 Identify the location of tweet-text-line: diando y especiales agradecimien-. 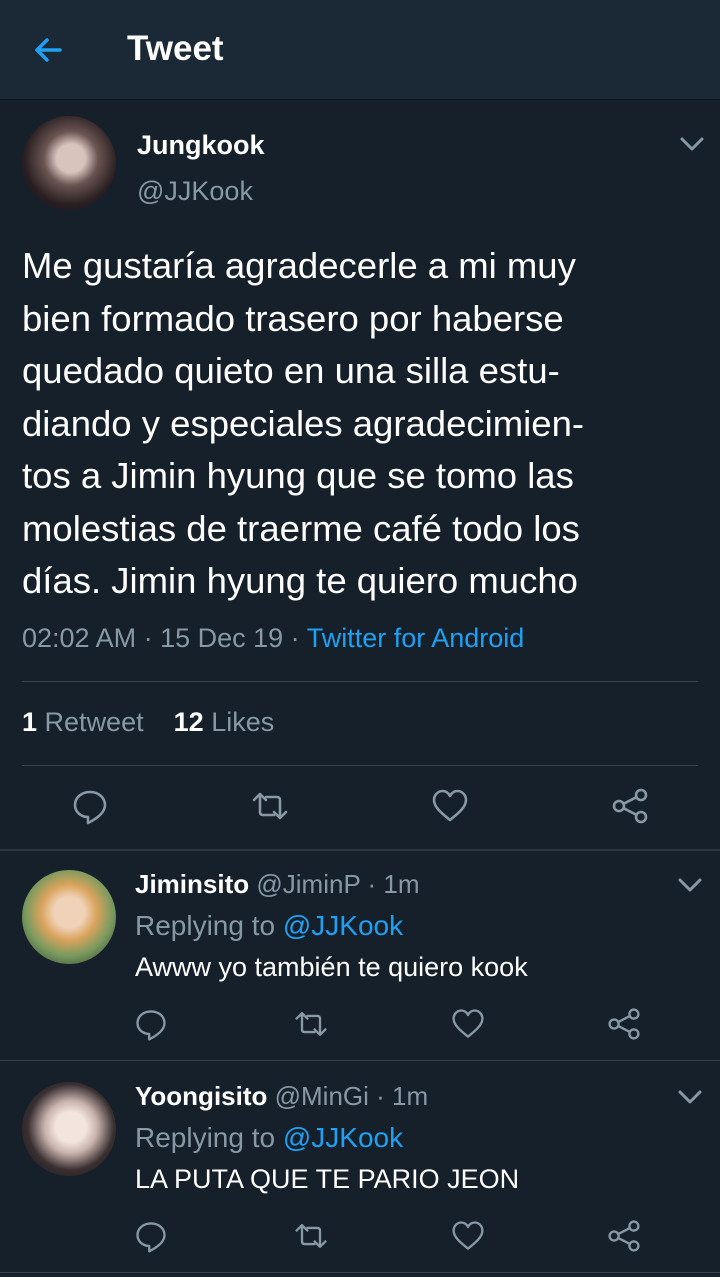
(303, 423).